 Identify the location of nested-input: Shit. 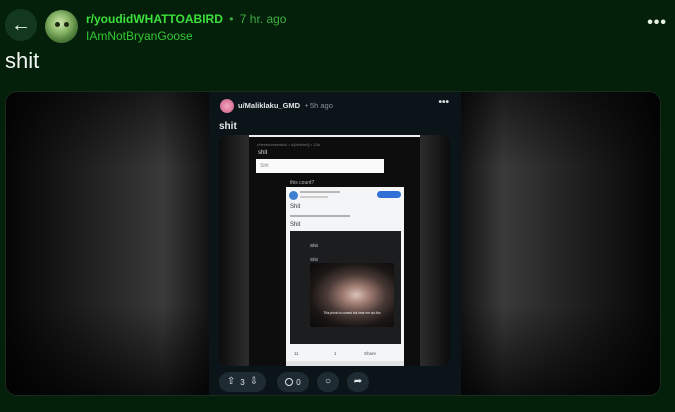
(320, 166).